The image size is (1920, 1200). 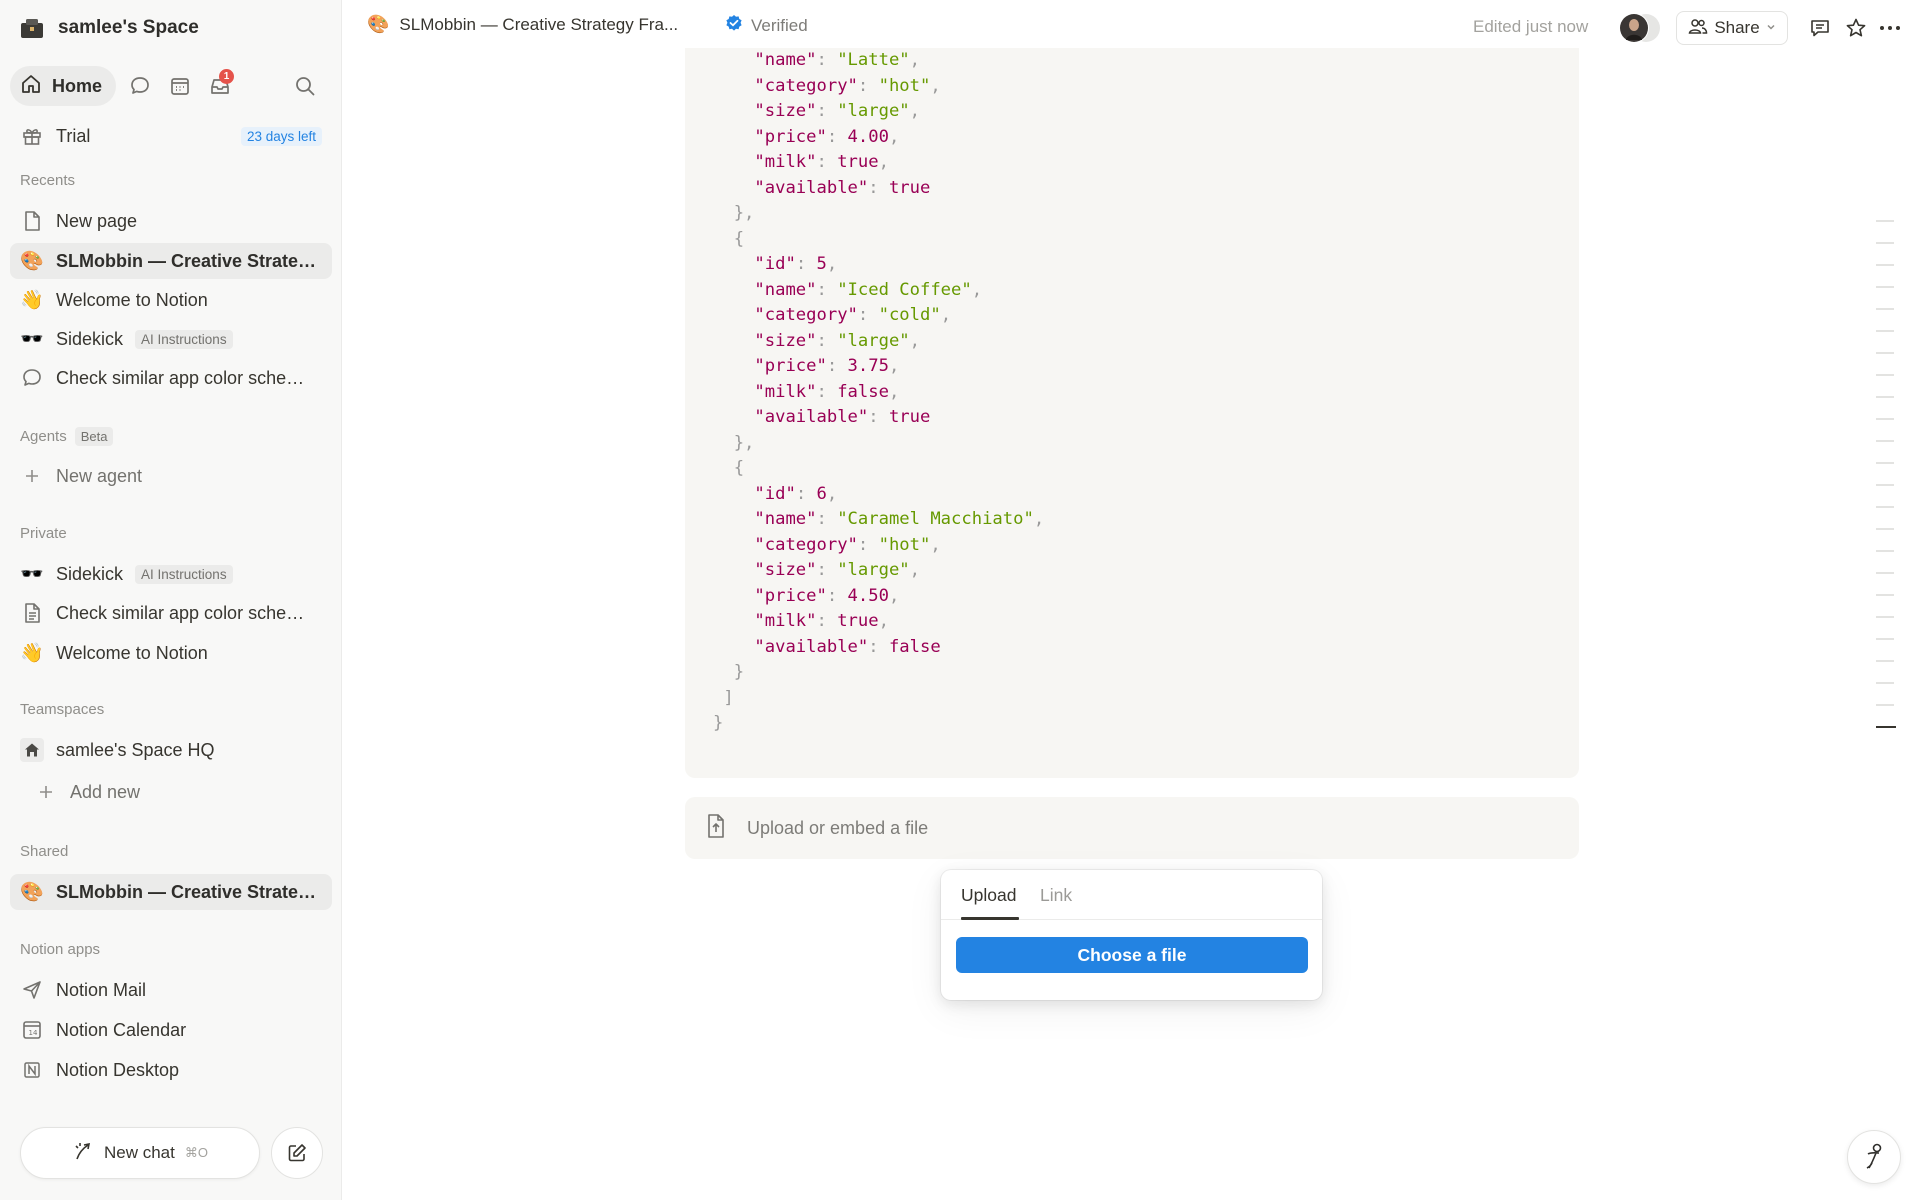 What do you see at coordinates (109, 28) in the screenshot?
I see `workspace-switcher: samlee's Space` at bounding box center [109, 28].